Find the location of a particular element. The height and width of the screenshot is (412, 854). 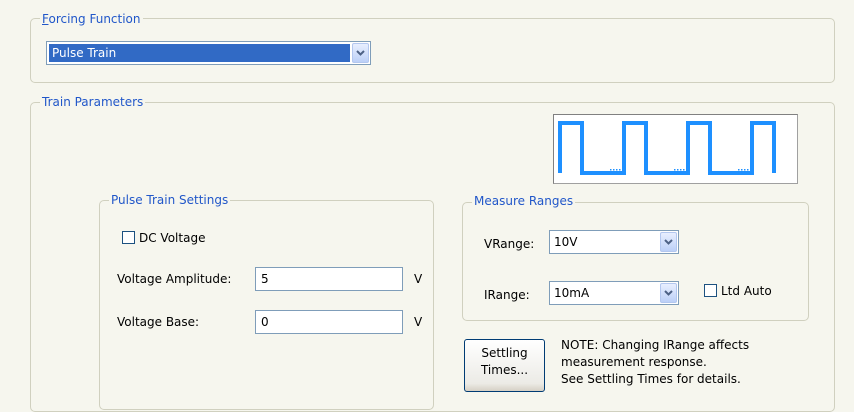

dc-voltage-checkbox is located at coordinates (128, 237).